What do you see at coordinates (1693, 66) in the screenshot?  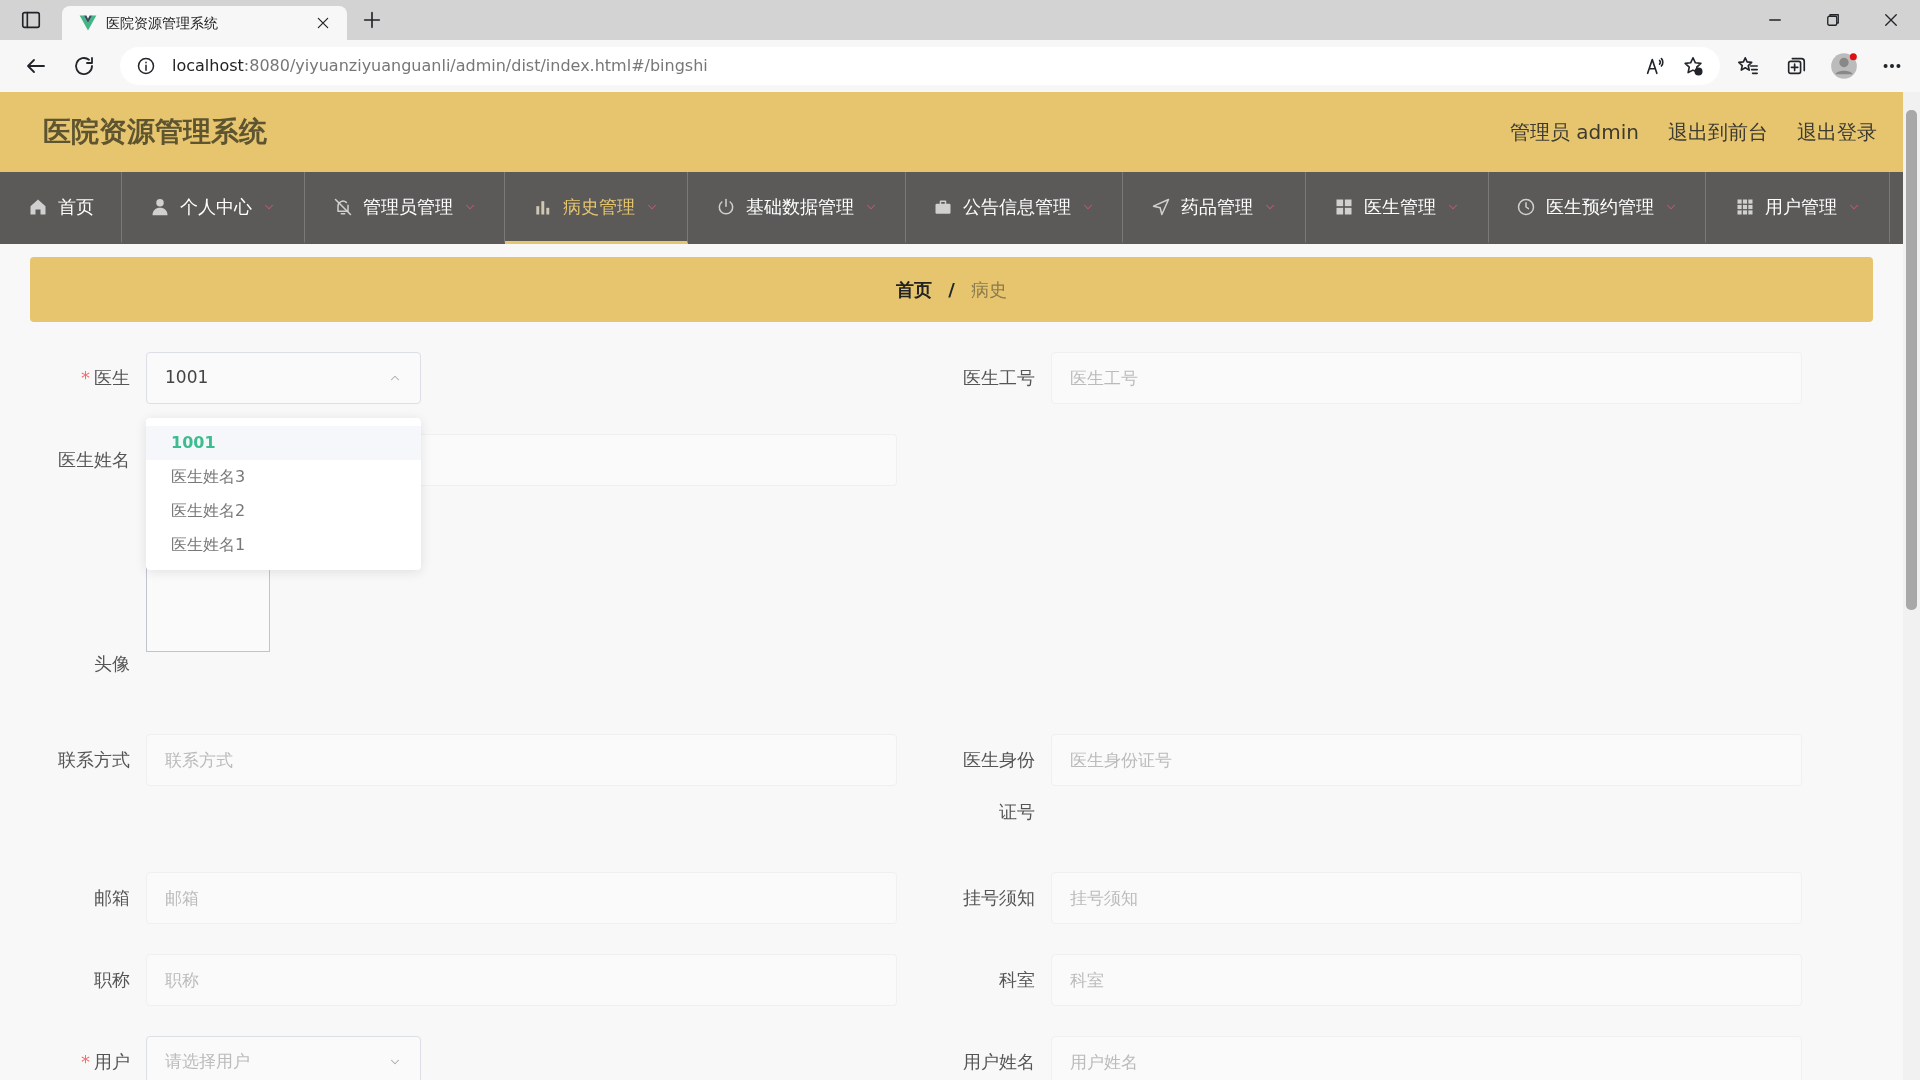 I see `star-plus-icon` at bounding box center [1693, 66].